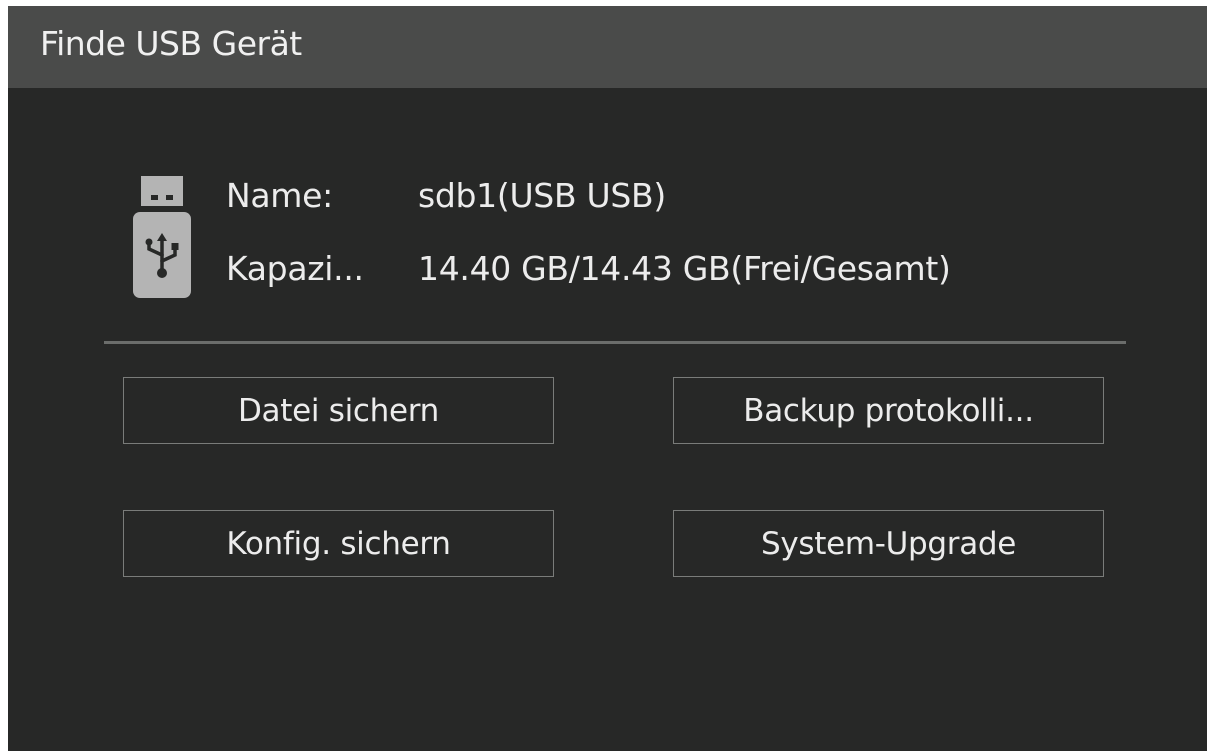  Describe the element at coordinates (338, 543) in the screenshot. I see `config-backup-button: Konfig. sichern` at that location.